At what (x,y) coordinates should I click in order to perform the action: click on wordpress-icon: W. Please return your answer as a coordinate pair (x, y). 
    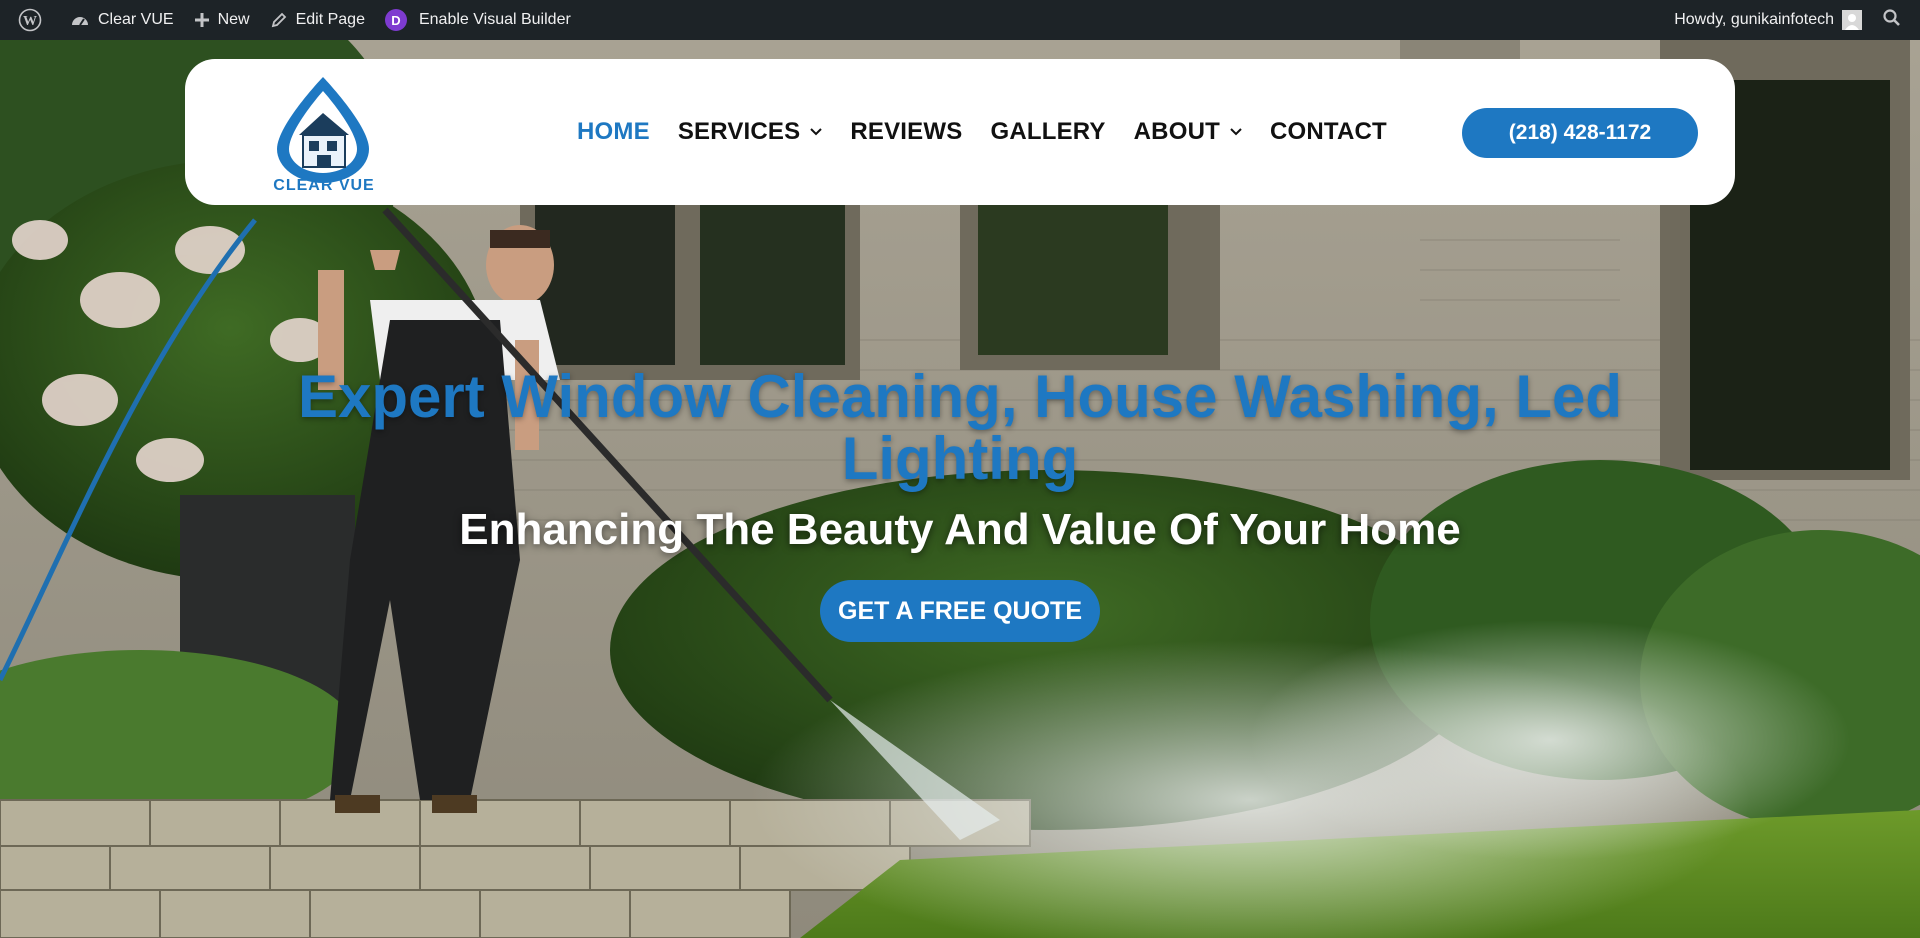
    Looking at the image, I should click on (30, 20).